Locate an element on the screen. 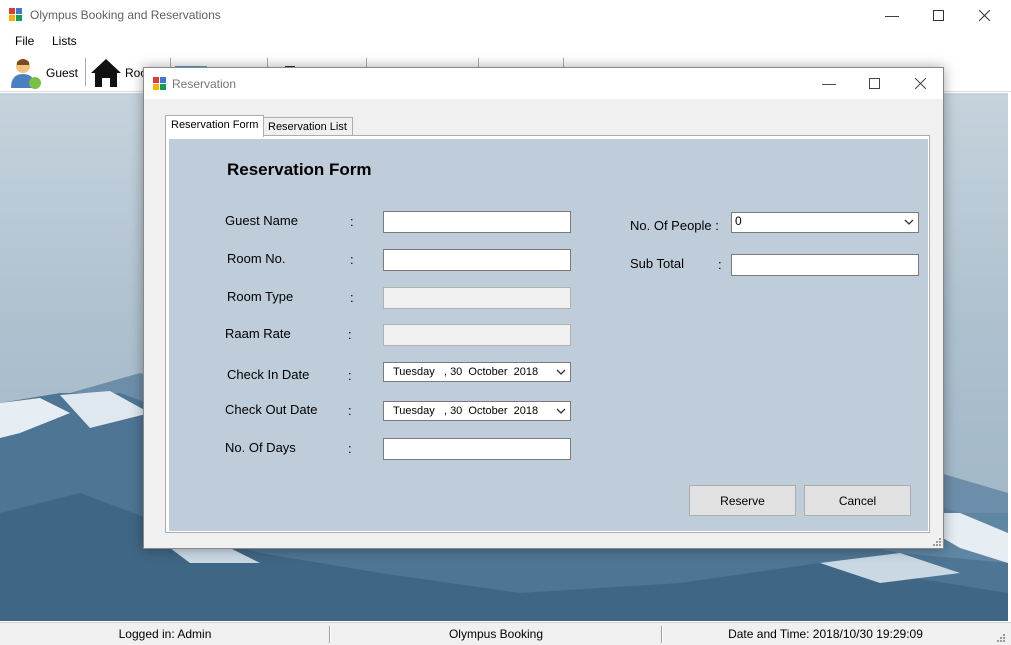 The width and height of the screenshot is (1011, 645). check-in-date-picker: Tuesday , 30 October 2018 is located at coordinates (477, 372).